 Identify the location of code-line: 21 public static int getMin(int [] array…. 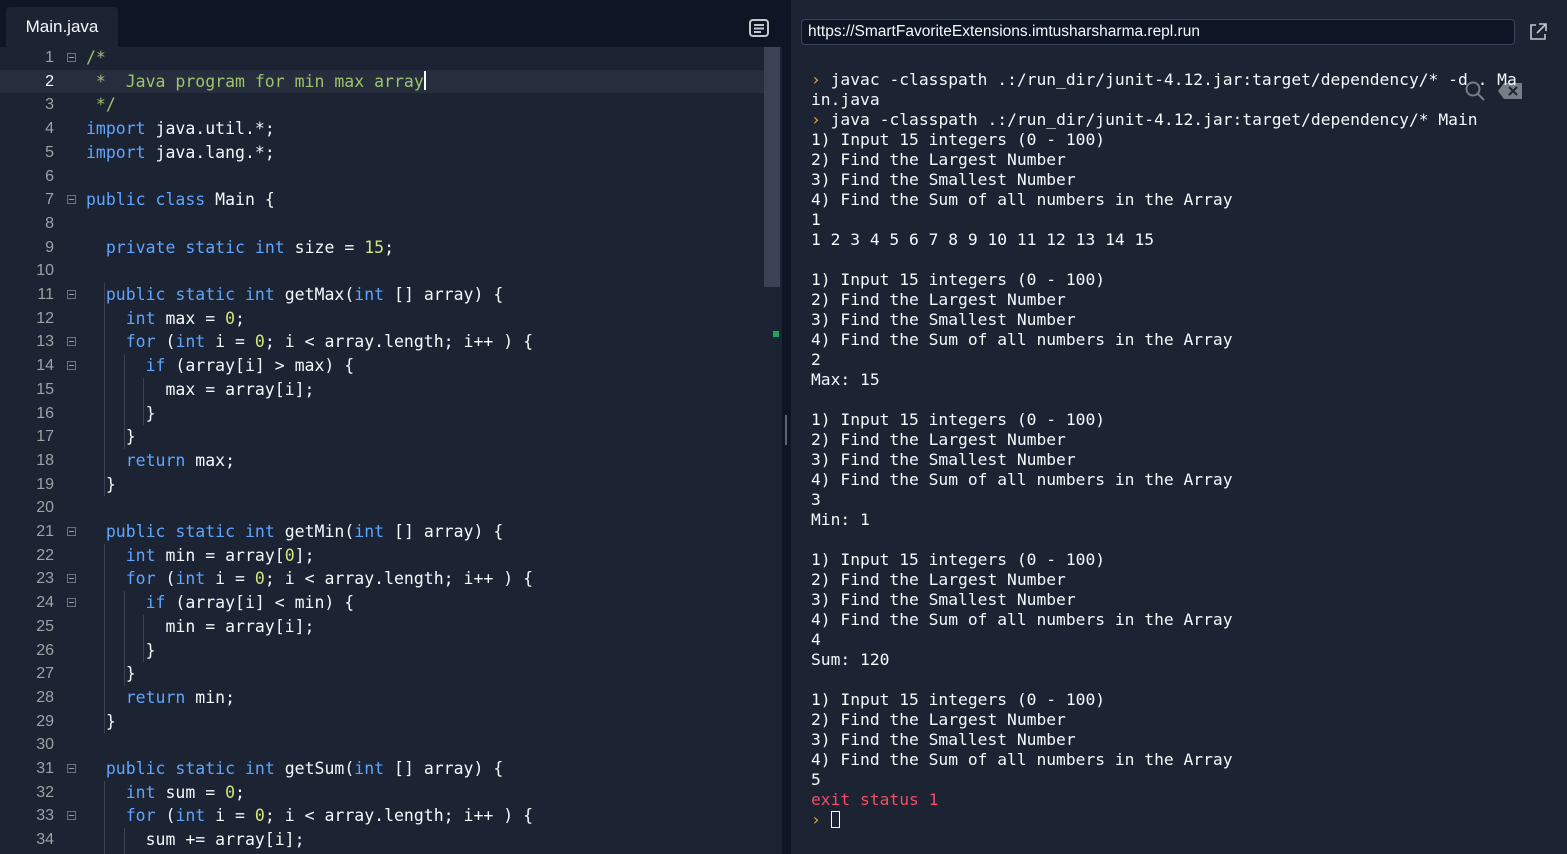
(382, 532).